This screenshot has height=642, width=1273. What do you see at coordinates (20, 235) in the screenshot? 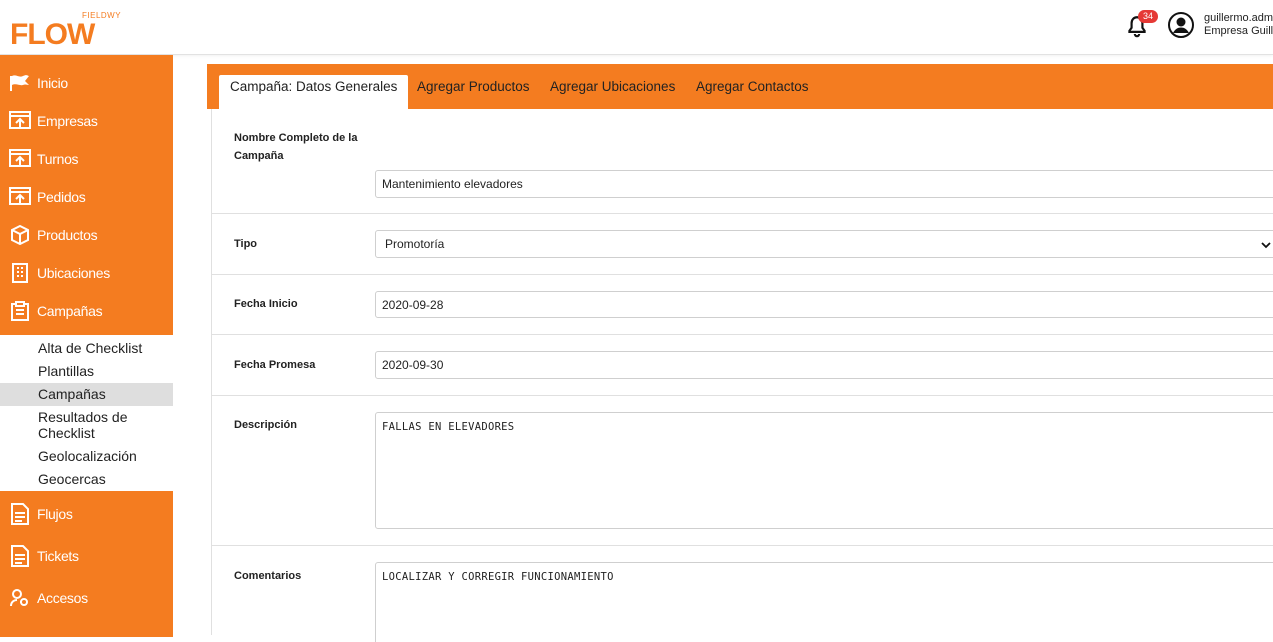
I see `box-icon` at bounding box center [20, 235].